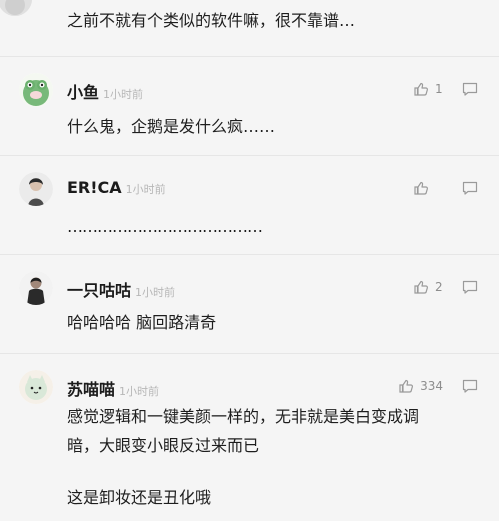 This screenshot has height=521, width=499. I want to click on frog-avatar-icon, so click(36, 90).